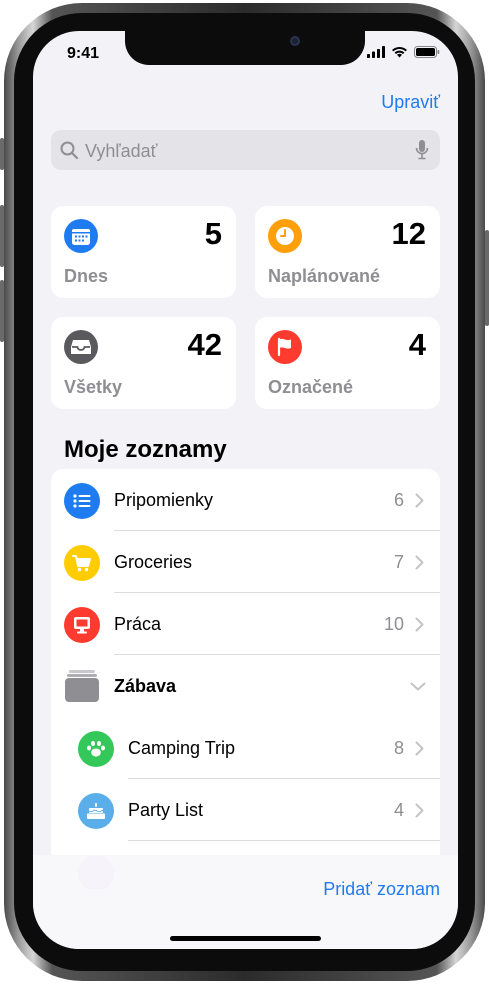 Image resolution: width=489 pixels, height=984 pixels. I want to click on monitor-icon, so click(82, 625).